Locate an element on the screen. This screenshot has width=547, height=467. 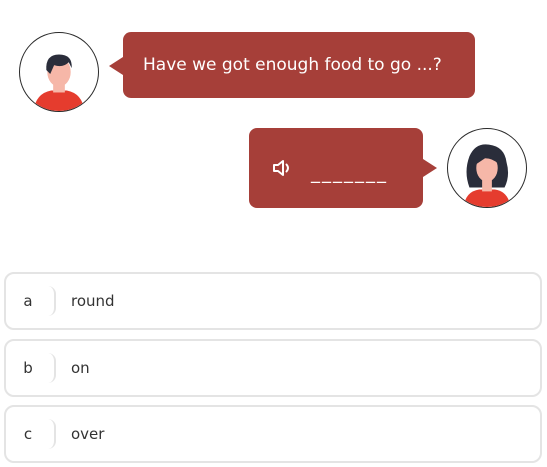
avatar-girl is located at coordinates (487, 168).